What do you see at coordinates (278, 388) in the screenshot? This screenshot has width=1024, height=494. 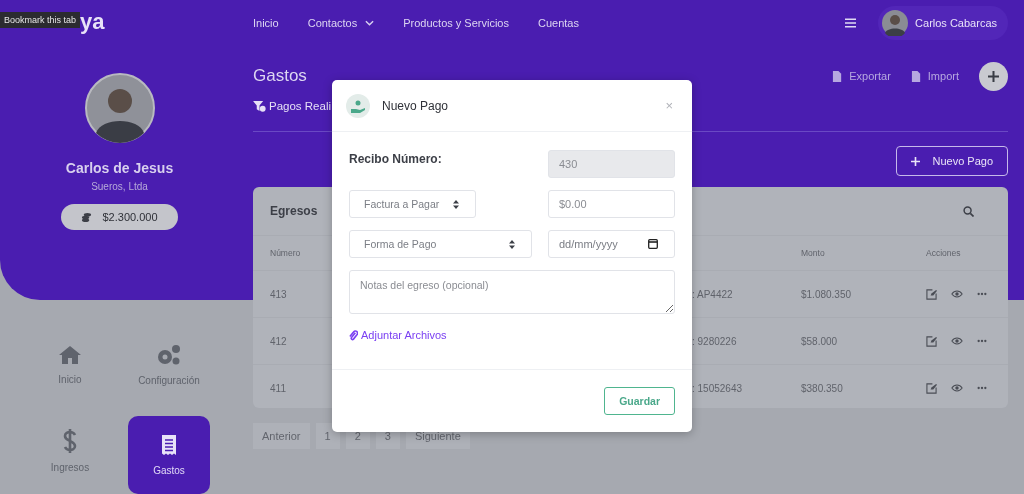 I see `table-cell: 411` at bounding box center [278, 388].